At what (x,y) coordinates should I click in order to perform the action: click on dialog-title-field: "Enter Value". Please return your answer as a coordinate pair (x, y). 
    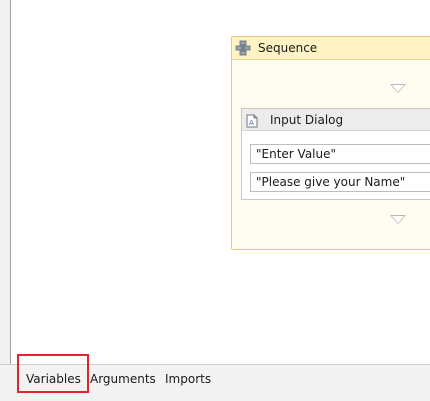
    Looking at the image, I should click on (340, 154).